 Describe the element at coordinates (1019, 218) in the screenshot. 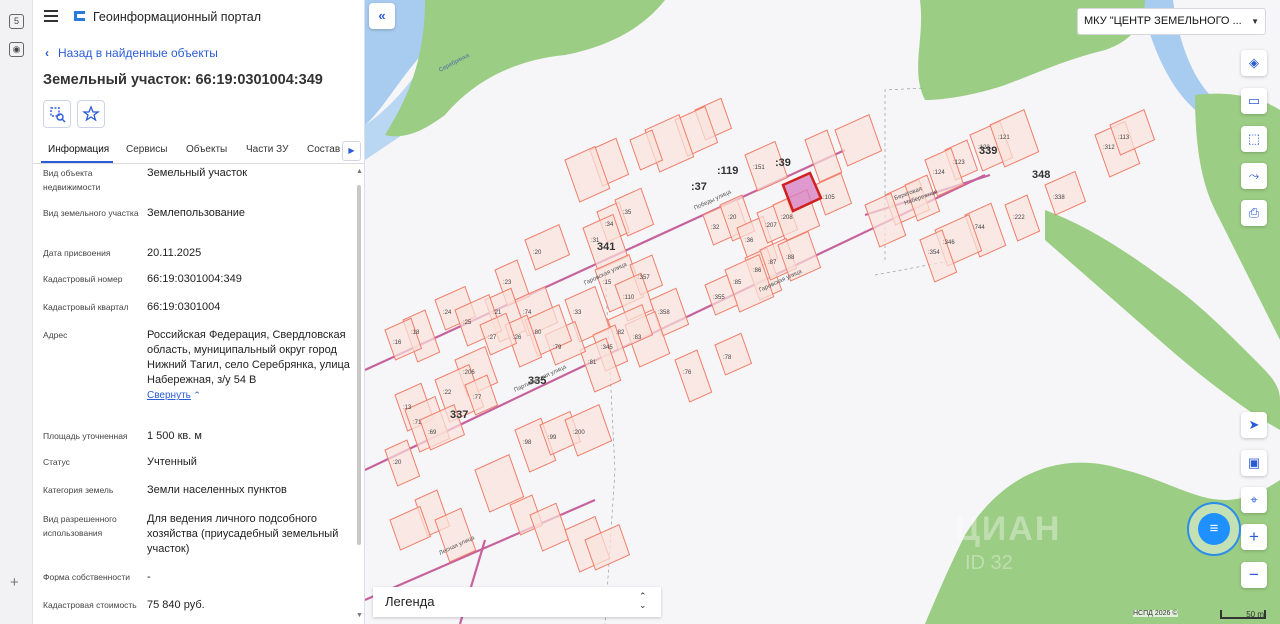

I see `parcel-number-label: :222` at that location.